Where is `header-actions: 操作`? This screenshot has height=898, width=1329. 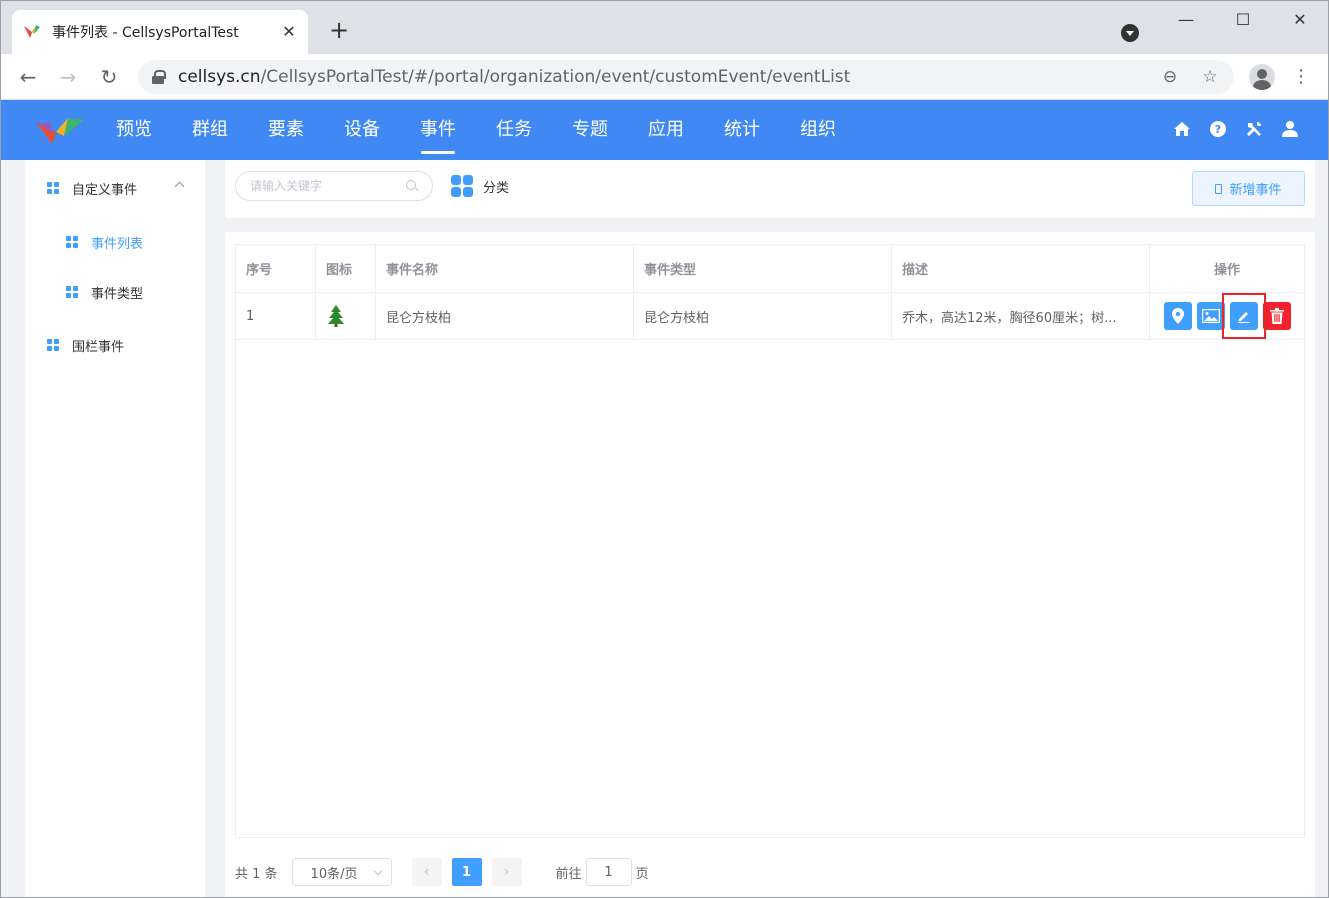 header-actions: 操作 is located at coordinates (1226, 270).